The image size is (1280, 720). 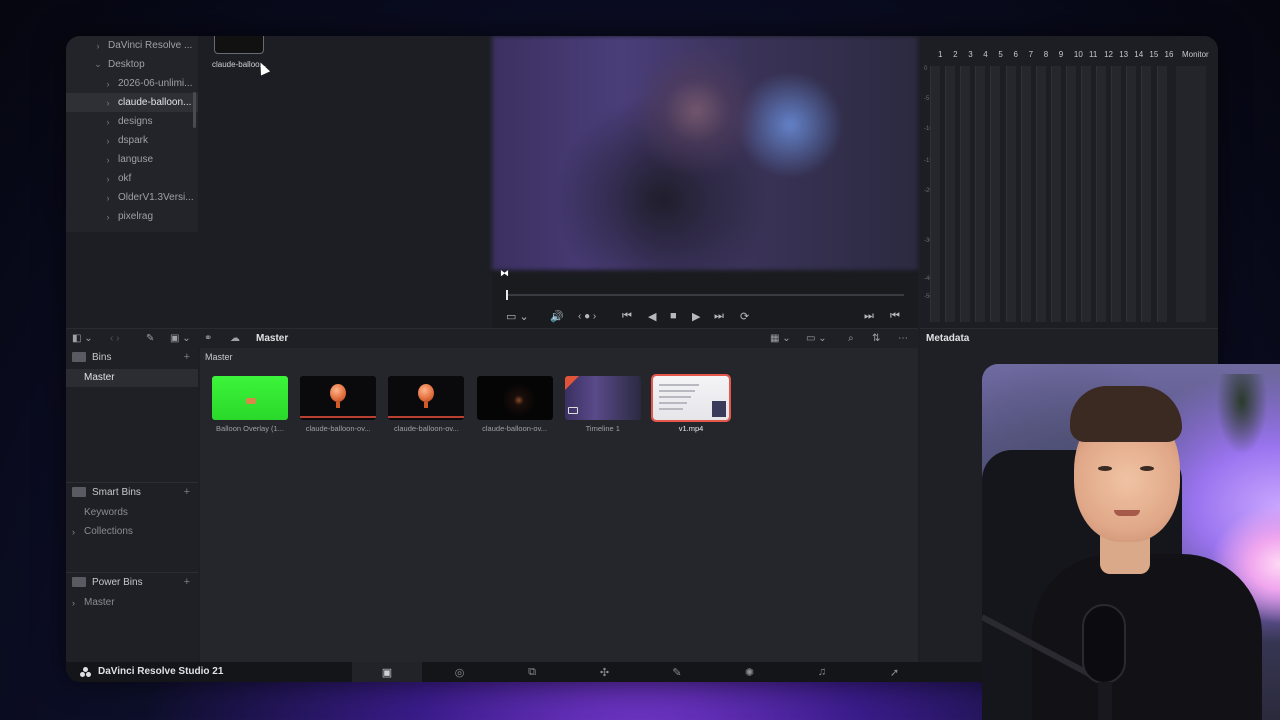 I want to click on mark-out-button: ⏮, so click(x=895, y=316).